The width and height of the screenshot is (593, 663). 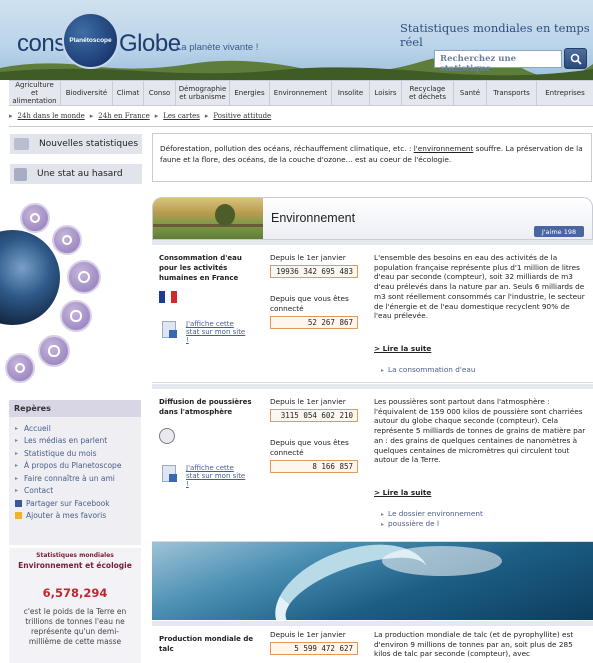 I want to click on france-flag-icon, so click(x=168, y=297).